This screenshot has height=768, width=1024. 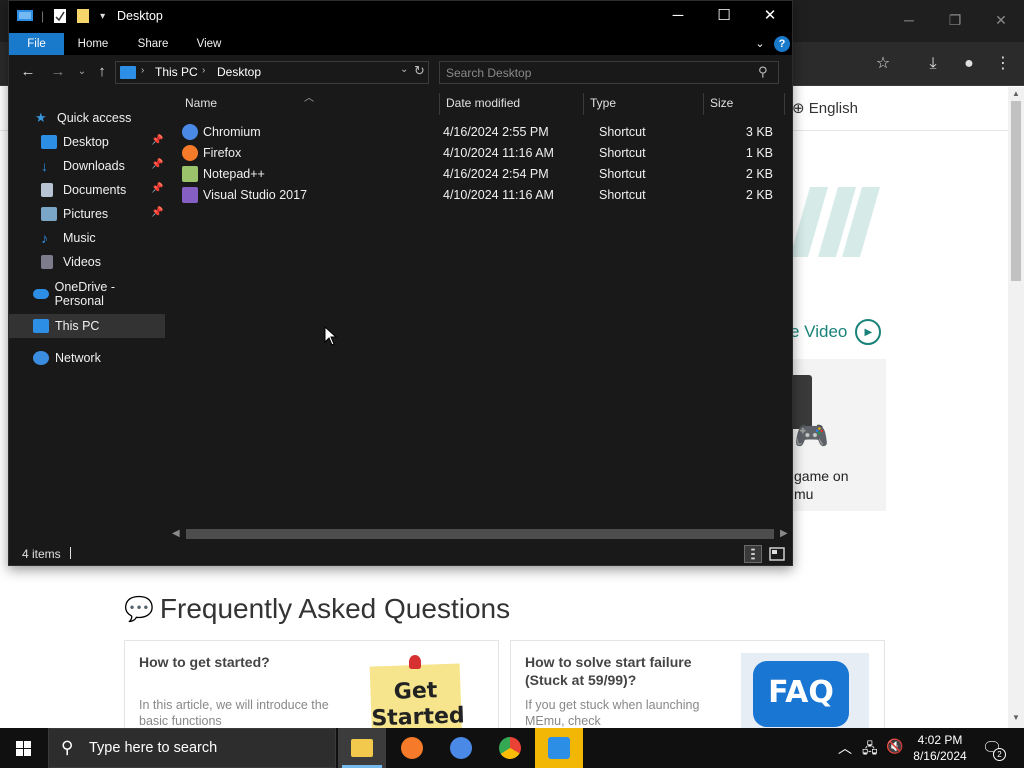 I want to click on bookmark-star-icon: ☆, so click(x=883, y=64).